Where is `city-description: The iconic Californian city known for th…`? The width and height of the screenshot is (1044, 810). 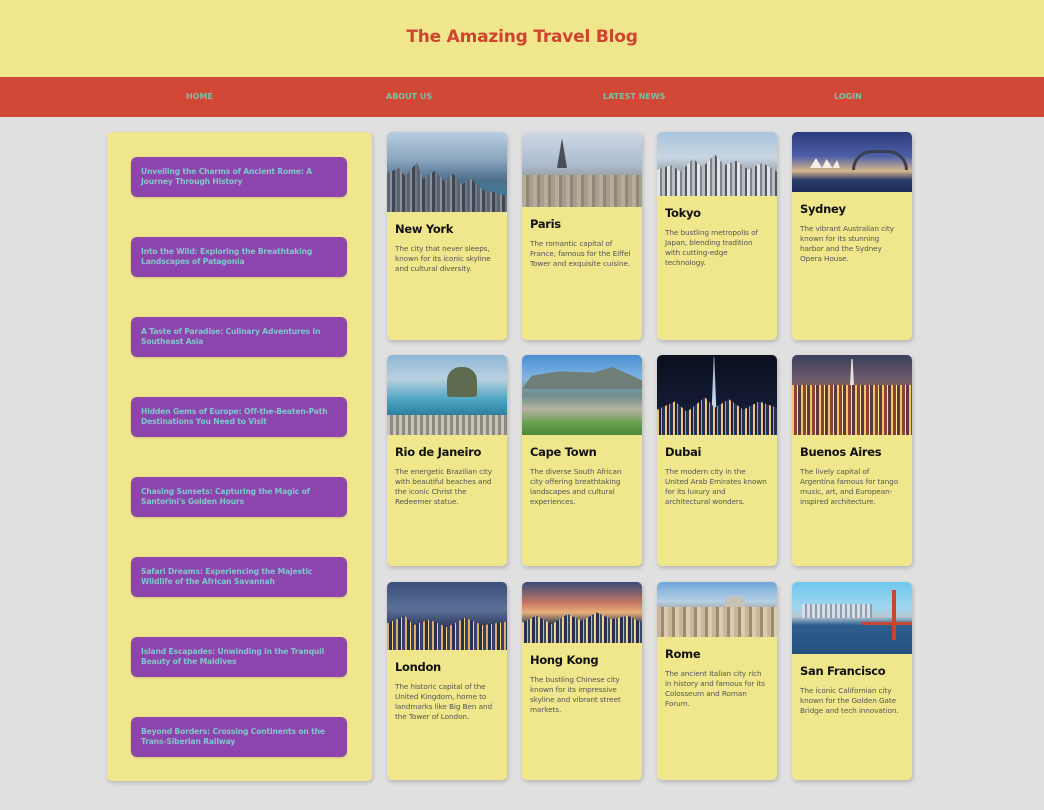
city-description: The iconic Californian city known for th… is located at coordinates (849, 700).